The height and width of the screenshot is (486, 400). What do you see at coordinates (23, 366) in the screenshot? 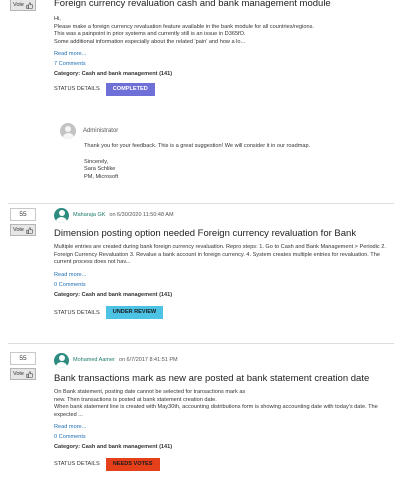
I see `vote-column-3: 55 Vote` at bounding box center [23, 366].